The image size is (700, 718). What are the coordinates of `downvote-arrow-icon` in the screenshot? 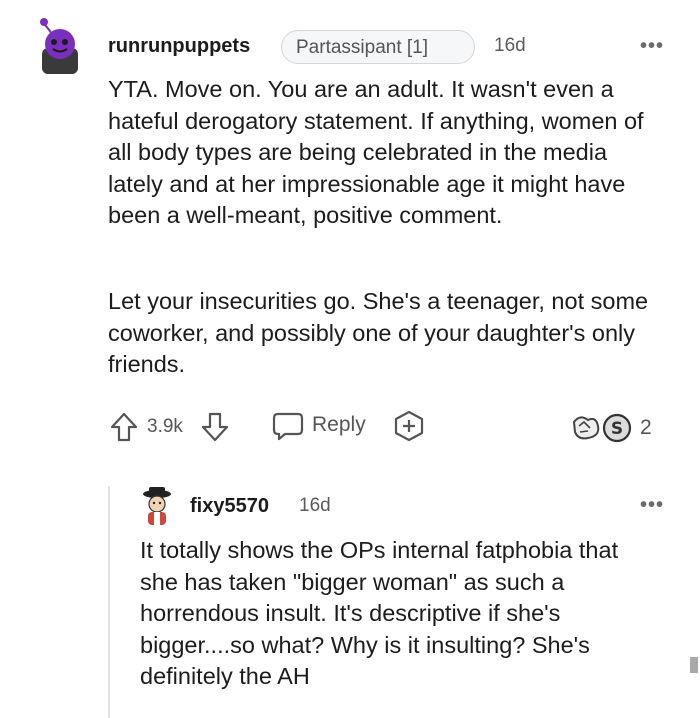 It's located at (215, 427).